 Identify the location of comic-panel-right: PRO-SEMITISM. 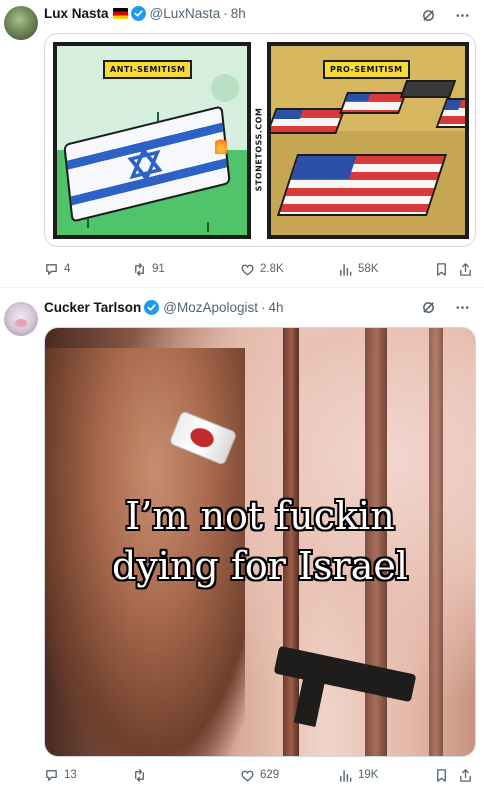
(368, 140).